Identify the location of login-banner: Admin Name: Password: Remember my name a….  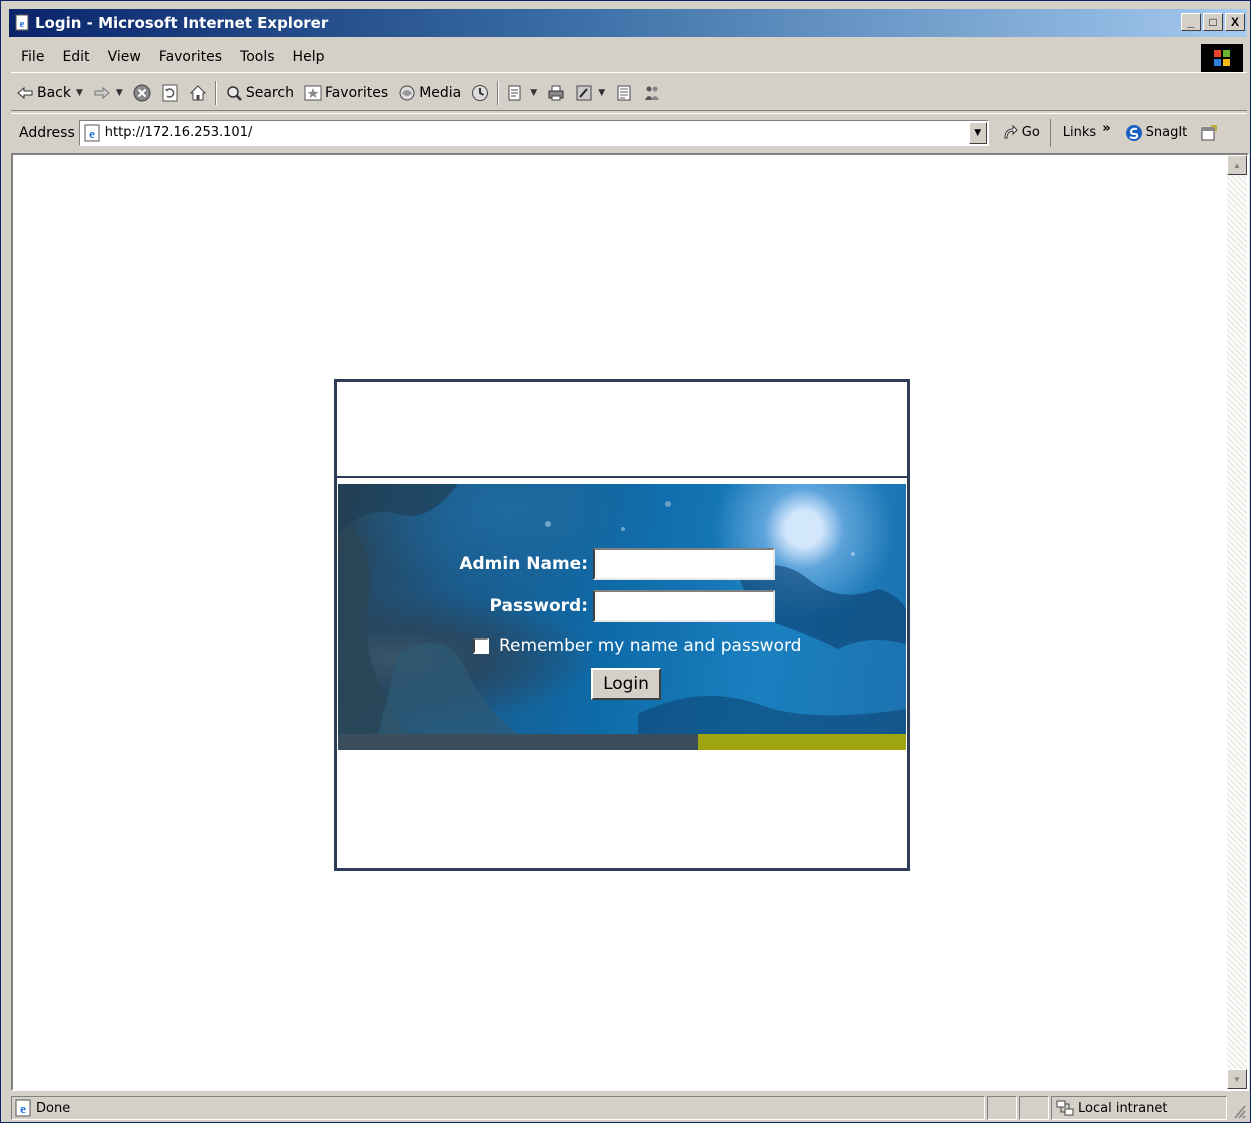
(622, 609).